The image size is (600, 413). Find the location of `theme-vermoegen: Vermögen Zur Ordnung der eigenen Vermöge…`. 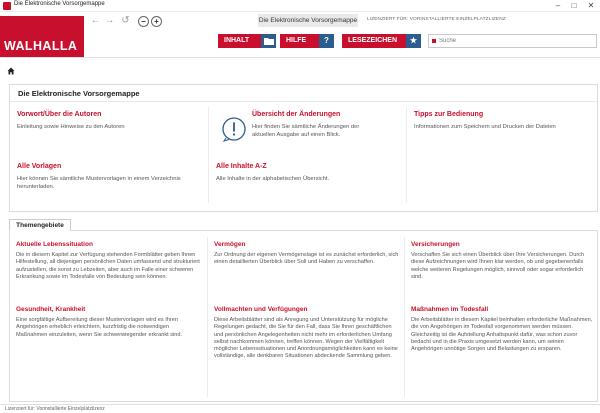

theme-vermoegen: Vermögen Zur Ordnung der eigenen Vermöge… is located at coordinates (306, 254).